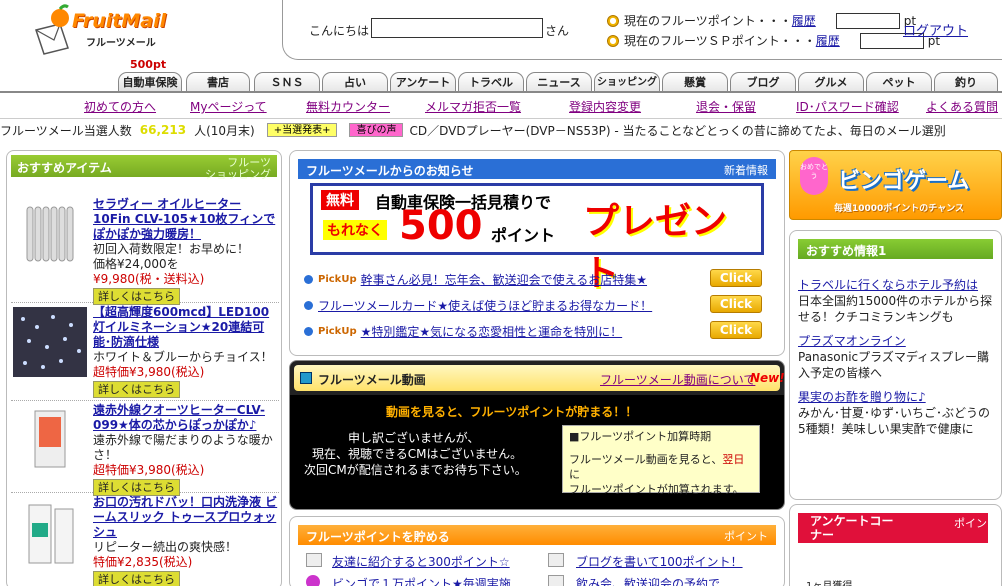 Image resolution: width=1002 pixels, height=586 pixels. I want to click on product-title-link: お口の汚れドバッ！口内洗浄液 ビームスリック トゥースプロウォッシュ, so click(186, 517).